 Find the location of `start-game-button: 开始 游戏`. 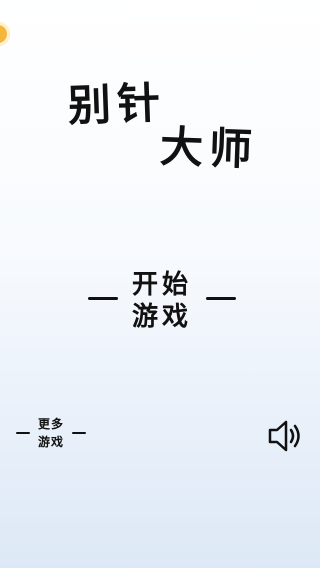

start-game-button: 开始 游戏 is located at coordinates (162, 300).